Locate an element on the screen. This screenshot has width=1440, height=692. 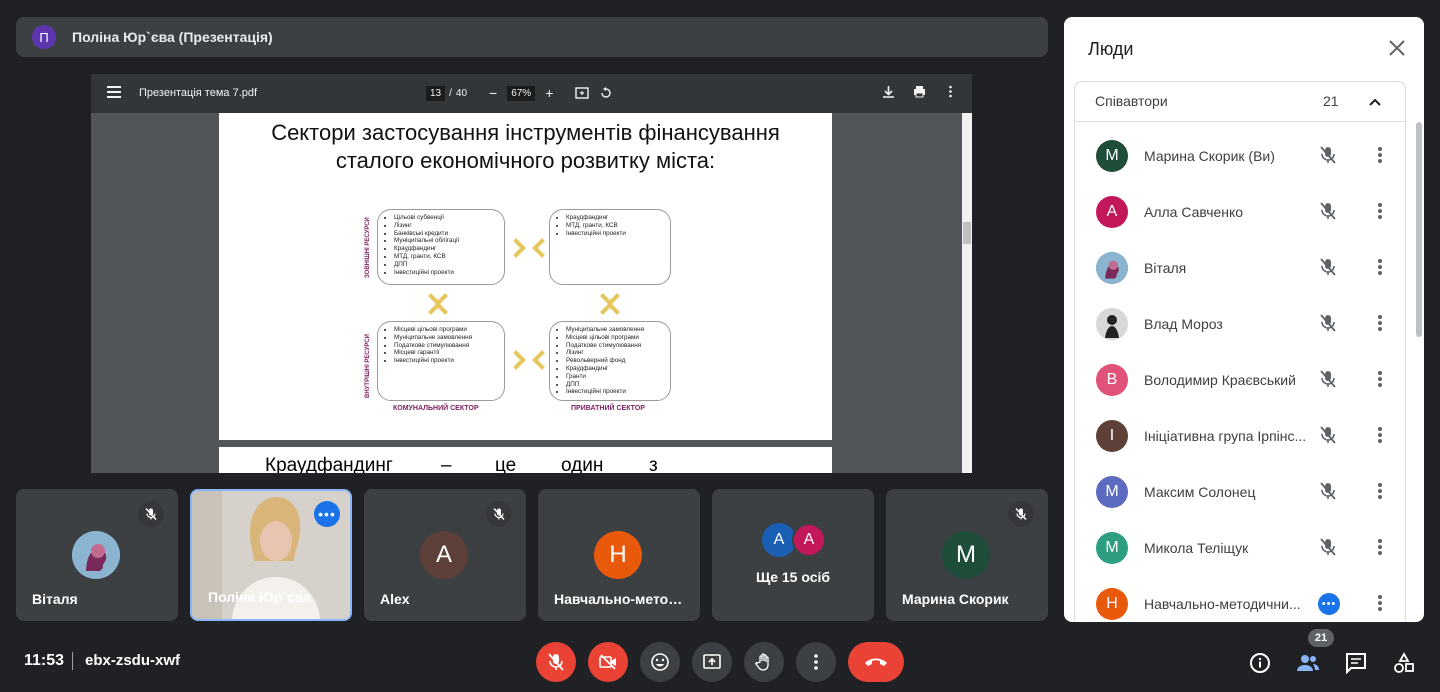
mic-toggle-button is located at coordinates (556, 662).